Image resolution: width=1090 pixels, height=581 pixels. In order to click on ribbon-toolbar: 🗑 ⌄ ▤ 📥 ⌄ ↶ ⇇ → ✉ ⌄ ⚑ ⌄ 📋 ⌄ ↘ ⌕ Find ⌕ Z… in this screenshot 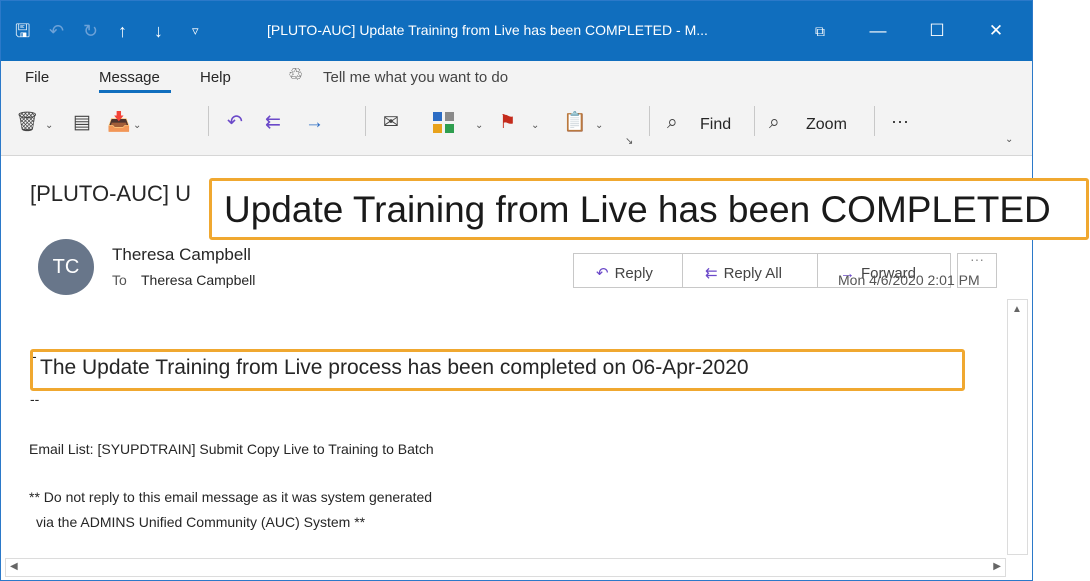, I will do `click(516, 125)`.